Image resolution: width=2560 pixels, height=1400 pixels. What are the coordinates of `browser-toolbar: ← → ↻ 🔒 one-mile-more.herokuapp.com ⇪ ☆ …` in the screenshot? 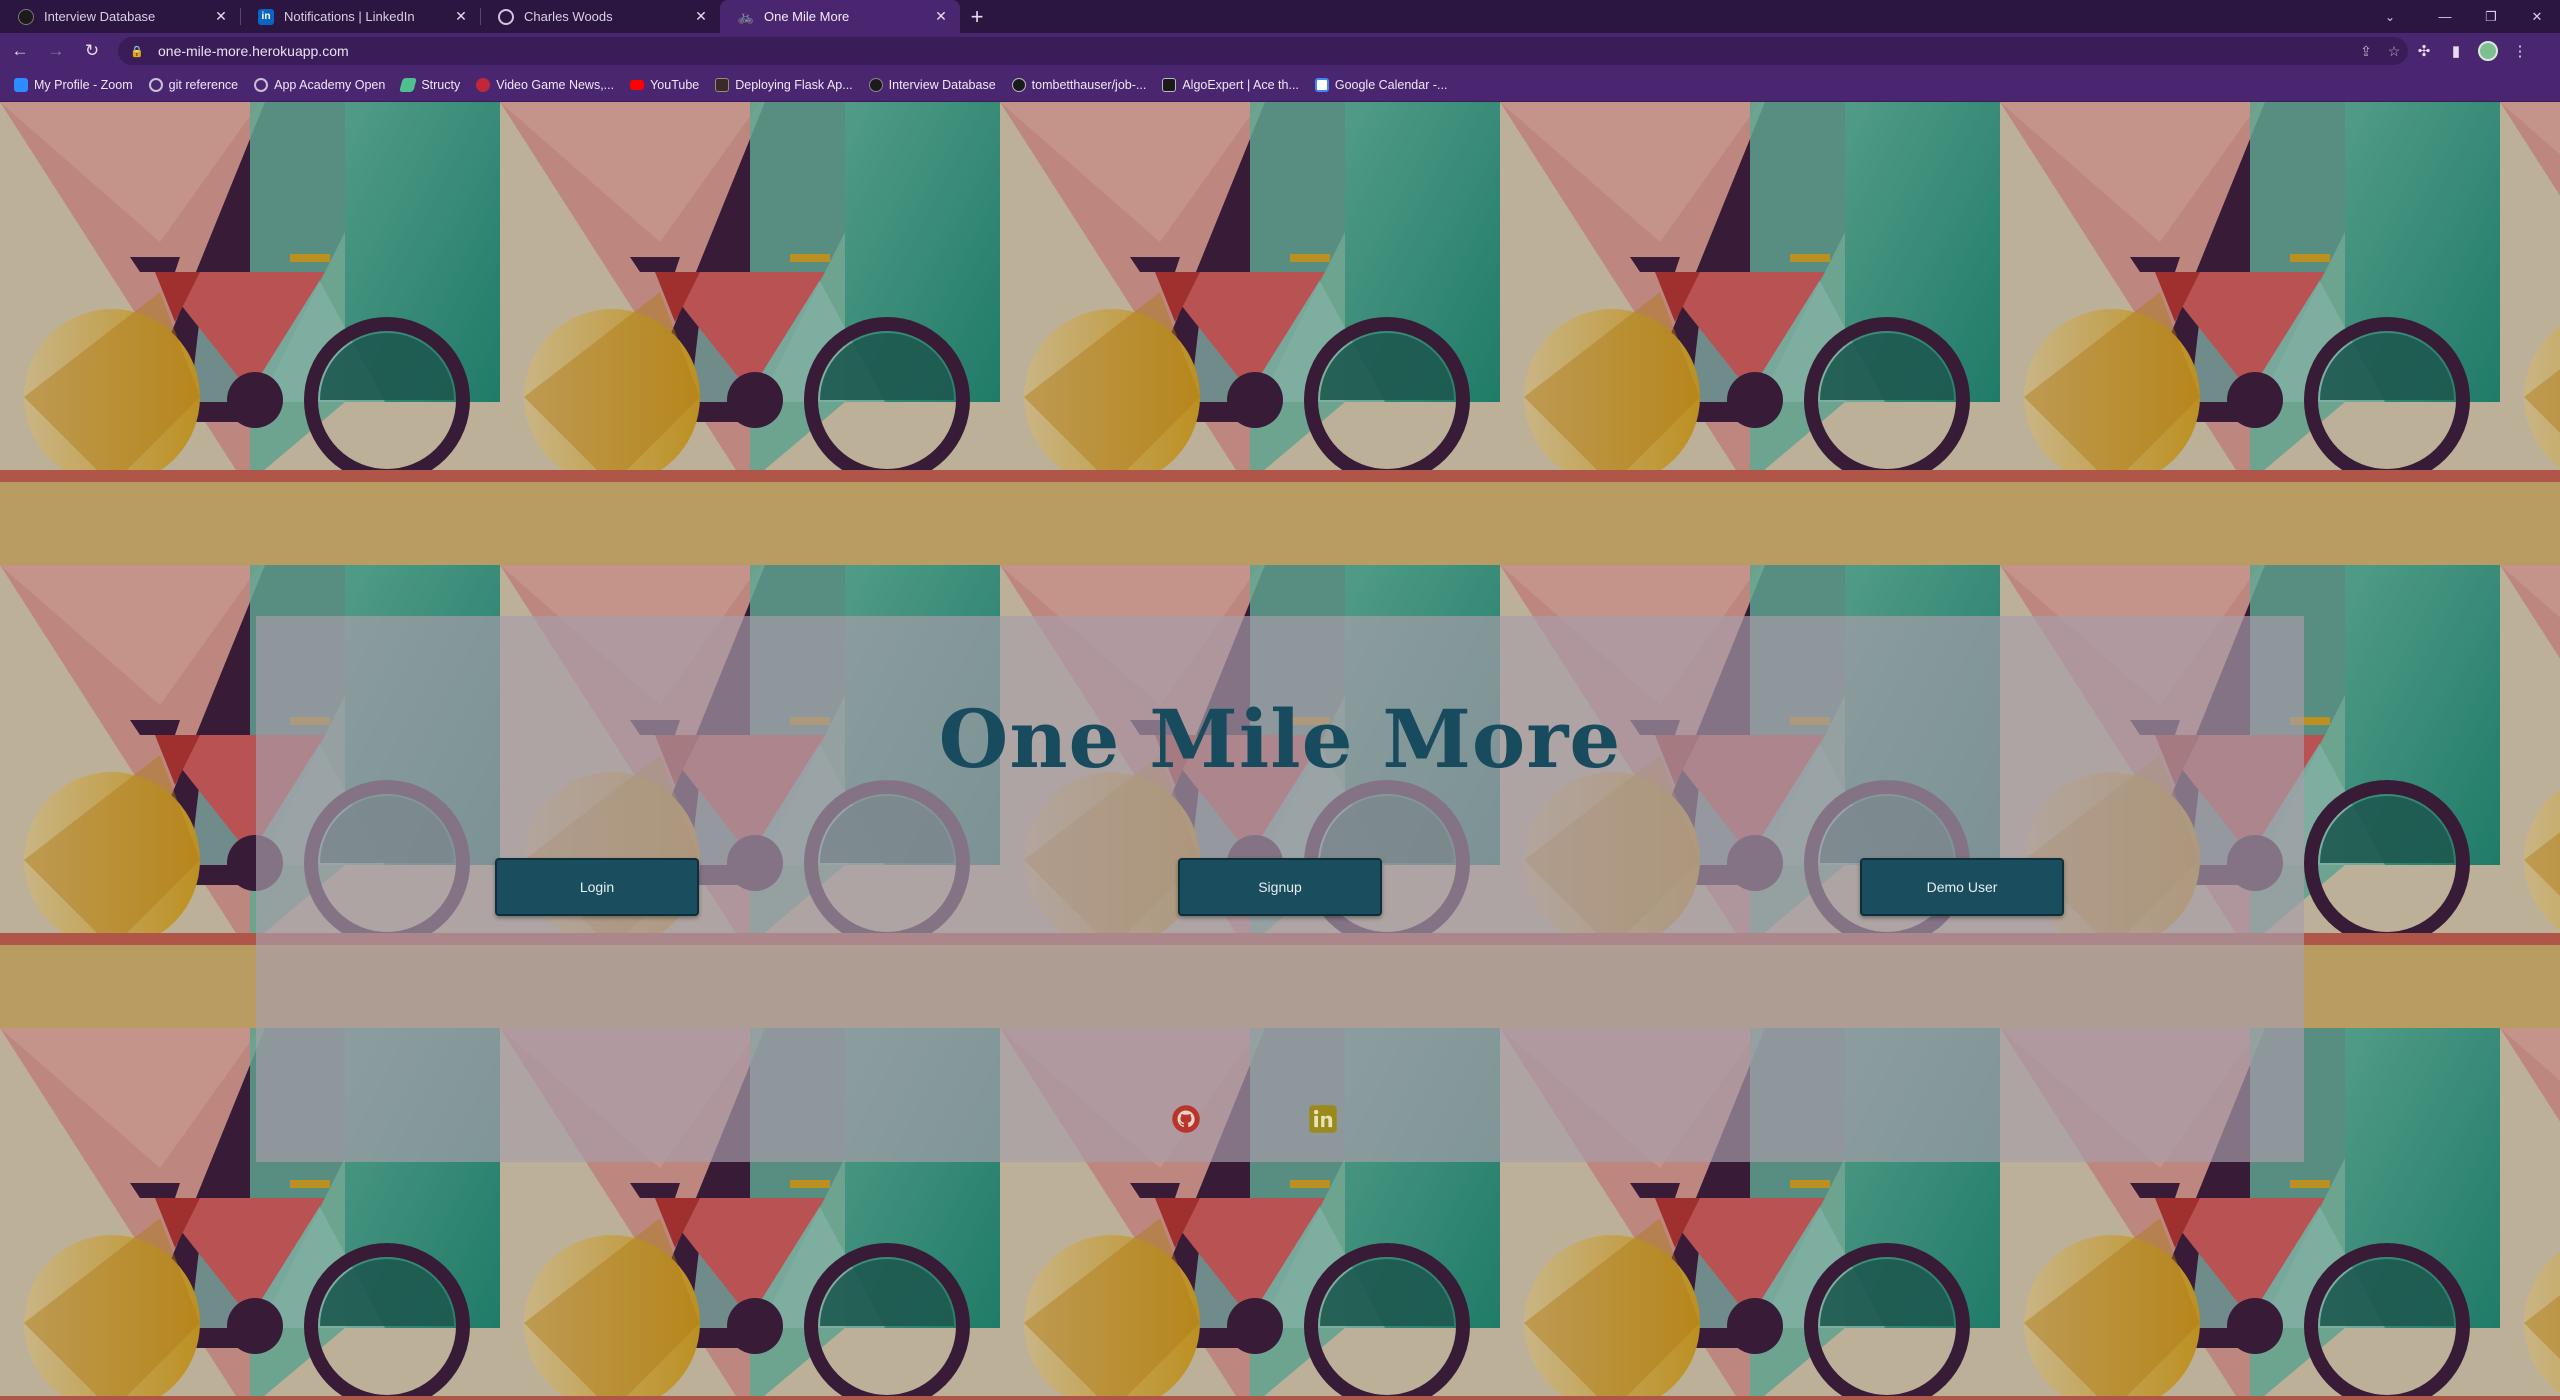 It's located at (1280, 51).